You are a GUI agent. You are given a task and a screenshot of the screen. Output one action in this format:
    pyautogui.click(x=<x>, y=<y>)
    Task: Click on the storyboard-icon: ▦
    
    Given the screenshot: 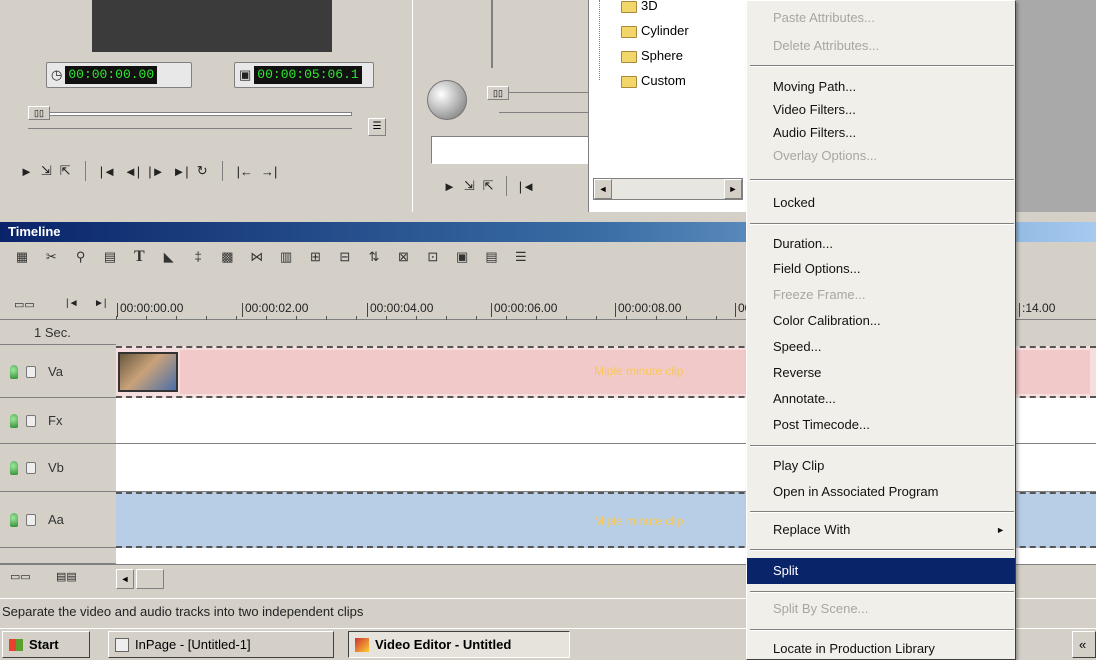 What is the action you would take?
    pyautogui.click(x=22, y=257)
    